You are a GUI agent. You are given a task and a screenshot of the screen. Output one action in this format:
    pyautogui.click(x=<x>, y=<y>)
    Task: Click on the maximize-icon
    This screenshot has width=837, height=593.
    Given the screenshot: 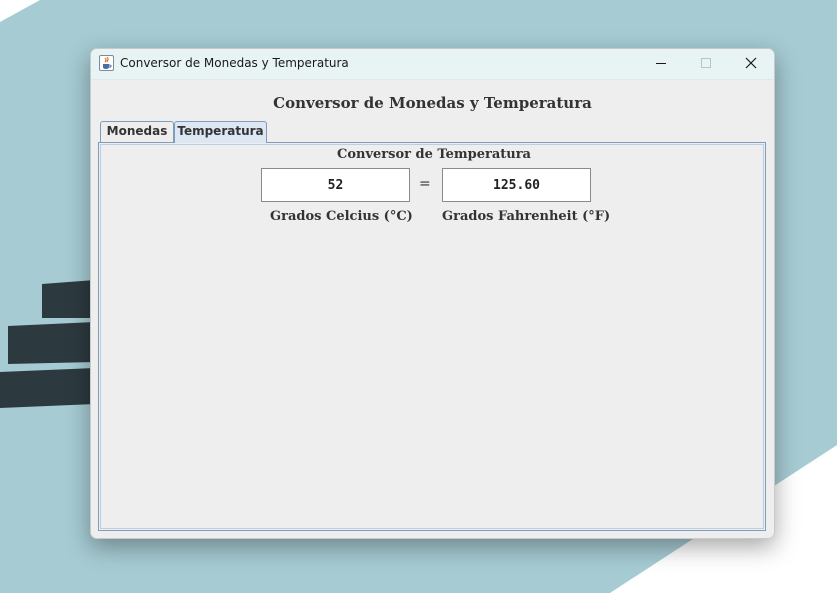 What is the action you would take?
    pyautogui.click(x=706, y=63)
    